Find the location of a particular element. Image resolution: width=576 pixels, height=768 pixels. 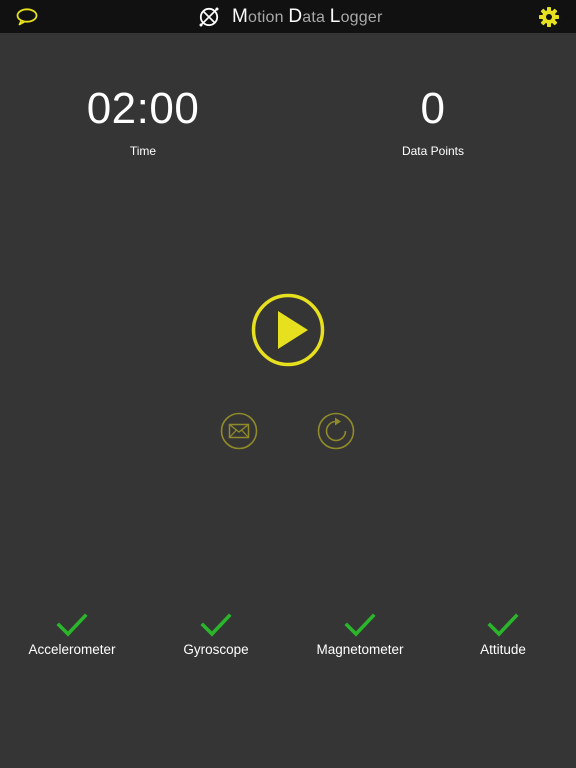

sensor-magnetometer: Magnetometer is located at coordinates (360, 634).